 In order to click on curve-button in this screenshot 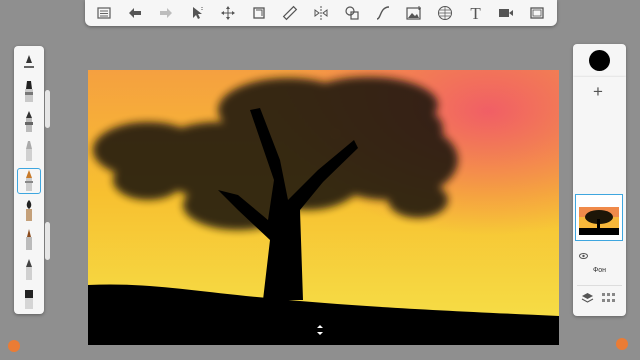, I will do `click(383, 13)`.